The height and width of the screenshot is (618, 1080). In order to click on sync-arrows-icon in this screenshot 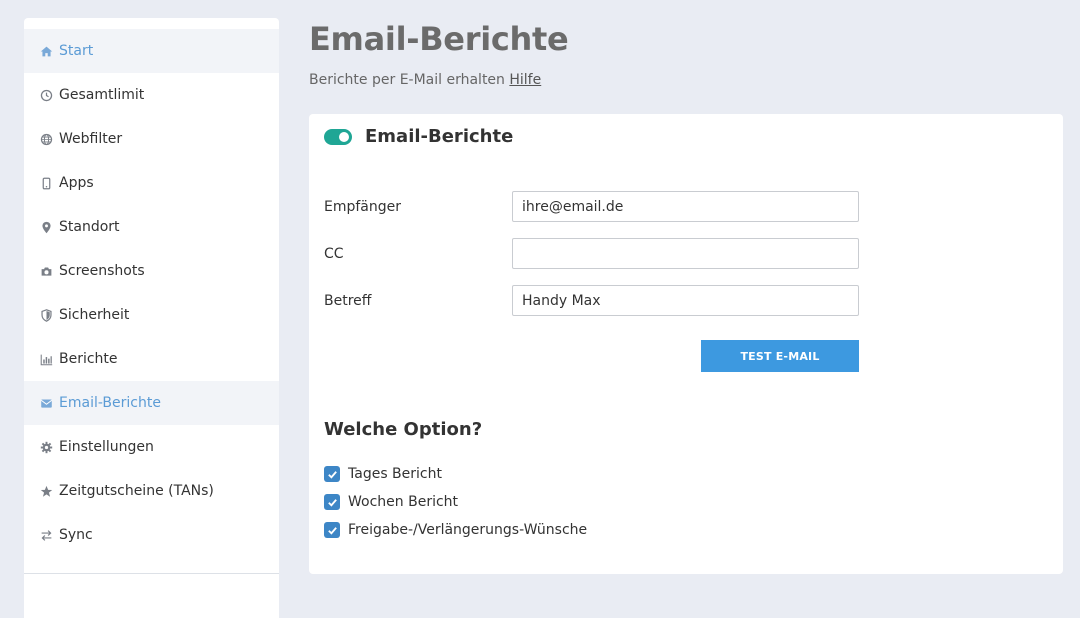, I will do `click(46, 535)`.